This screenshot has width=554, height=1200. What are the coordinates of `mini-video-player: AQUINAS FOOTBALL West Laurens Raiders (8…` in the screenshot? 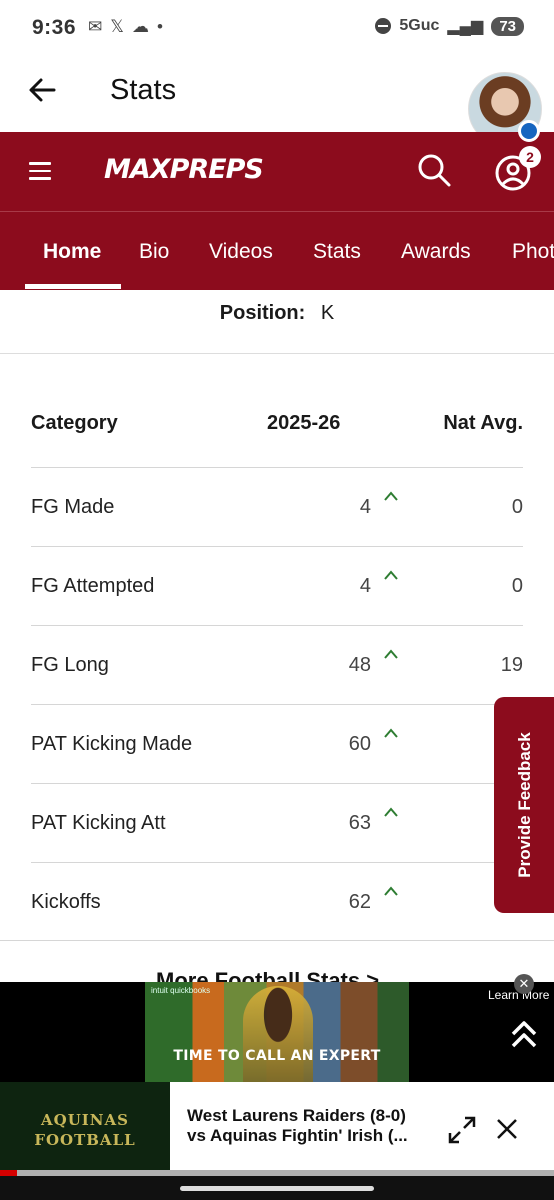 It's located at (277, 1127).